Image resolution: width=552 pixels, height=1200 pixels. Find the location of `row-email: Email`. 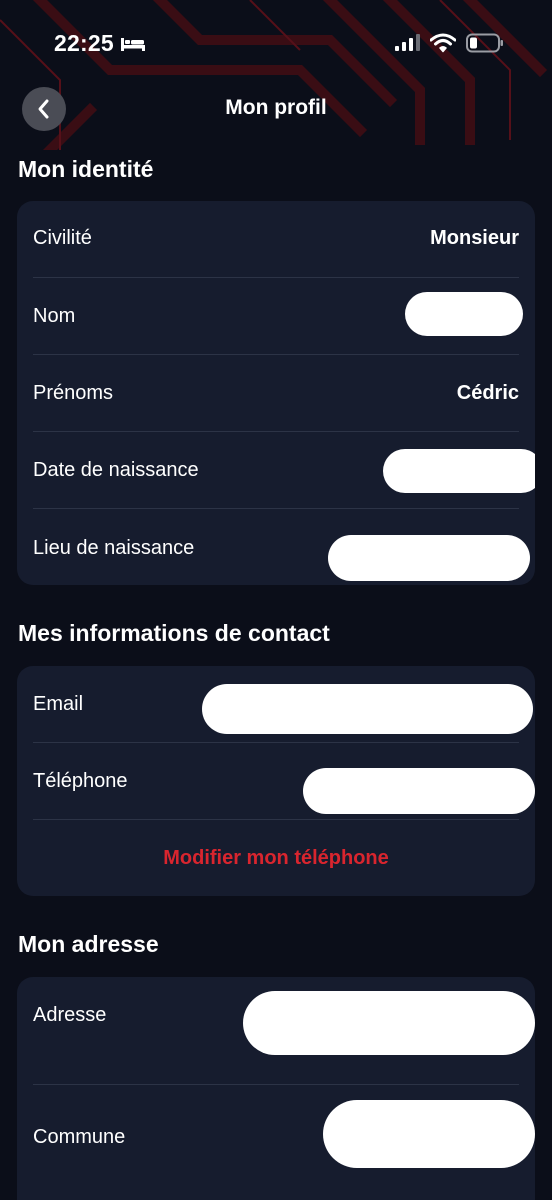

row-email: Email is located at coordinates (276, 704).